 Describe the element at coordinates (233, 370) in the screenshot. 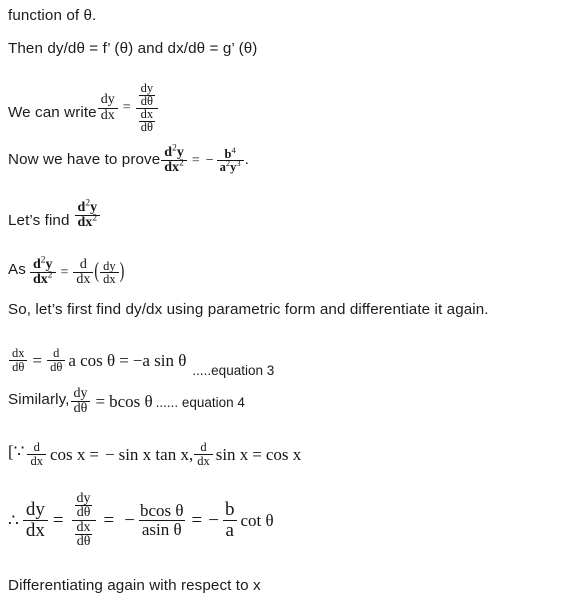

I see `equation-number-3: .....equation 3` at that location.